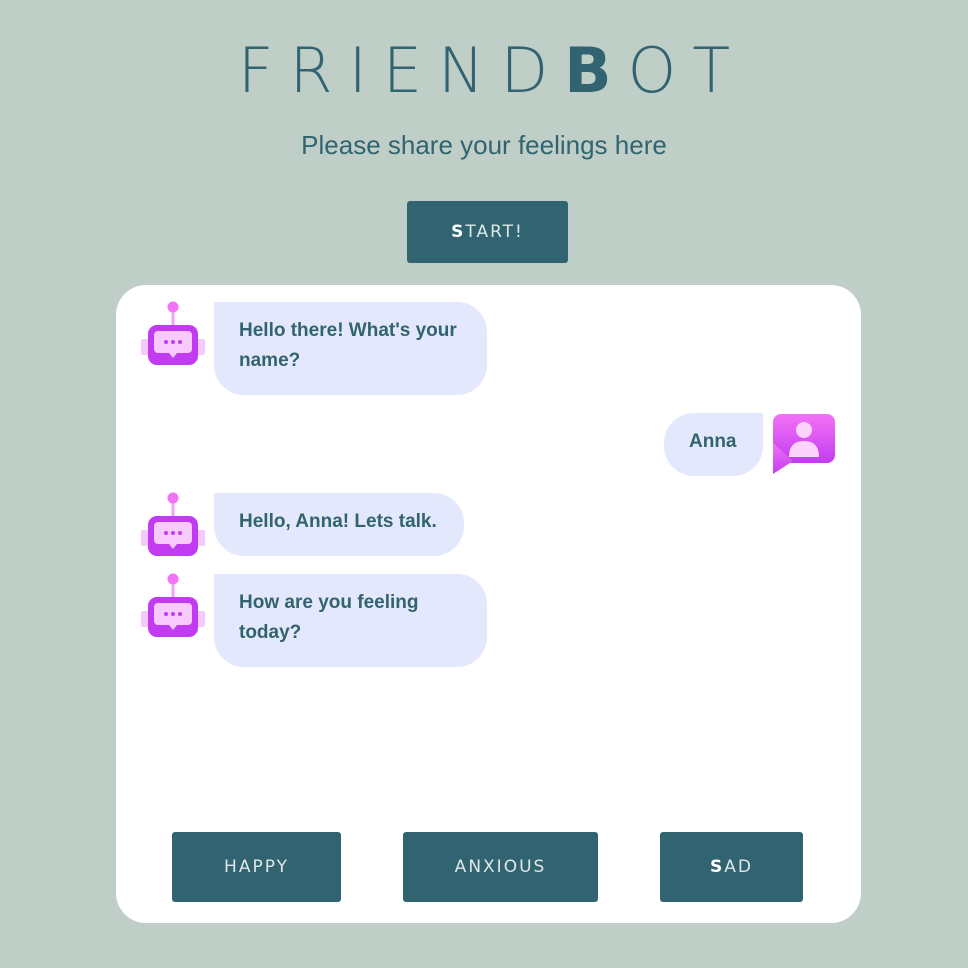  I want to click on chat-message-bot-2: Hello, Anna! Lets talk., so click(339, 524).